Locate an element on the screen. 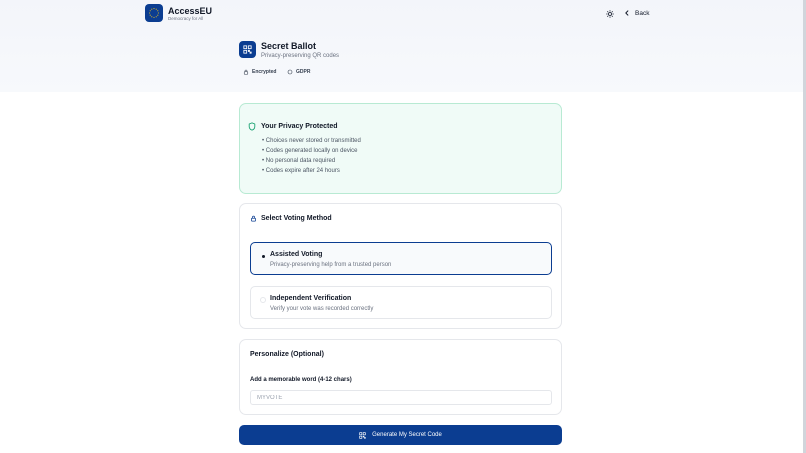  circle-icon is located at coordinates (290, 71).